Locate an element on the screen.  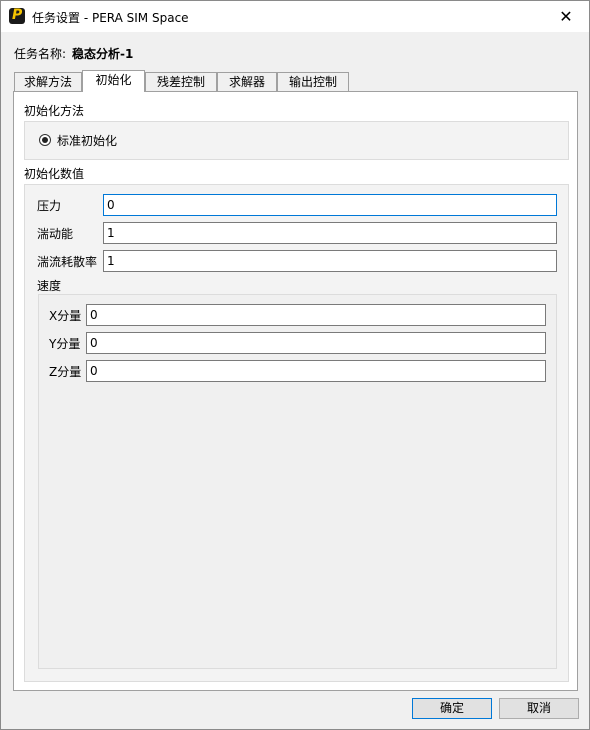
tab-solve-method: 求解方法 is located at coordinates (48, 81).